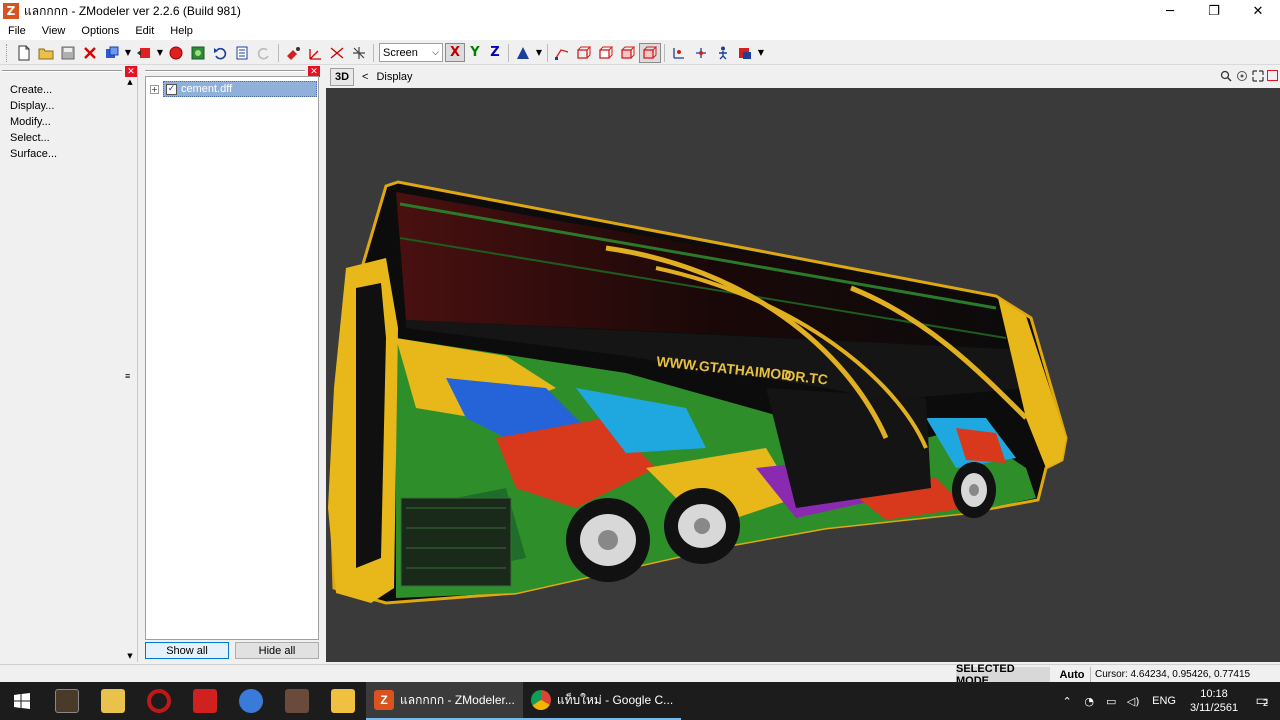 The height and width of the screenshot is (720, 1280). Describe the element at coordinates (337, 53) in the screenshot. I see `axis-rotate-icon` at that location.